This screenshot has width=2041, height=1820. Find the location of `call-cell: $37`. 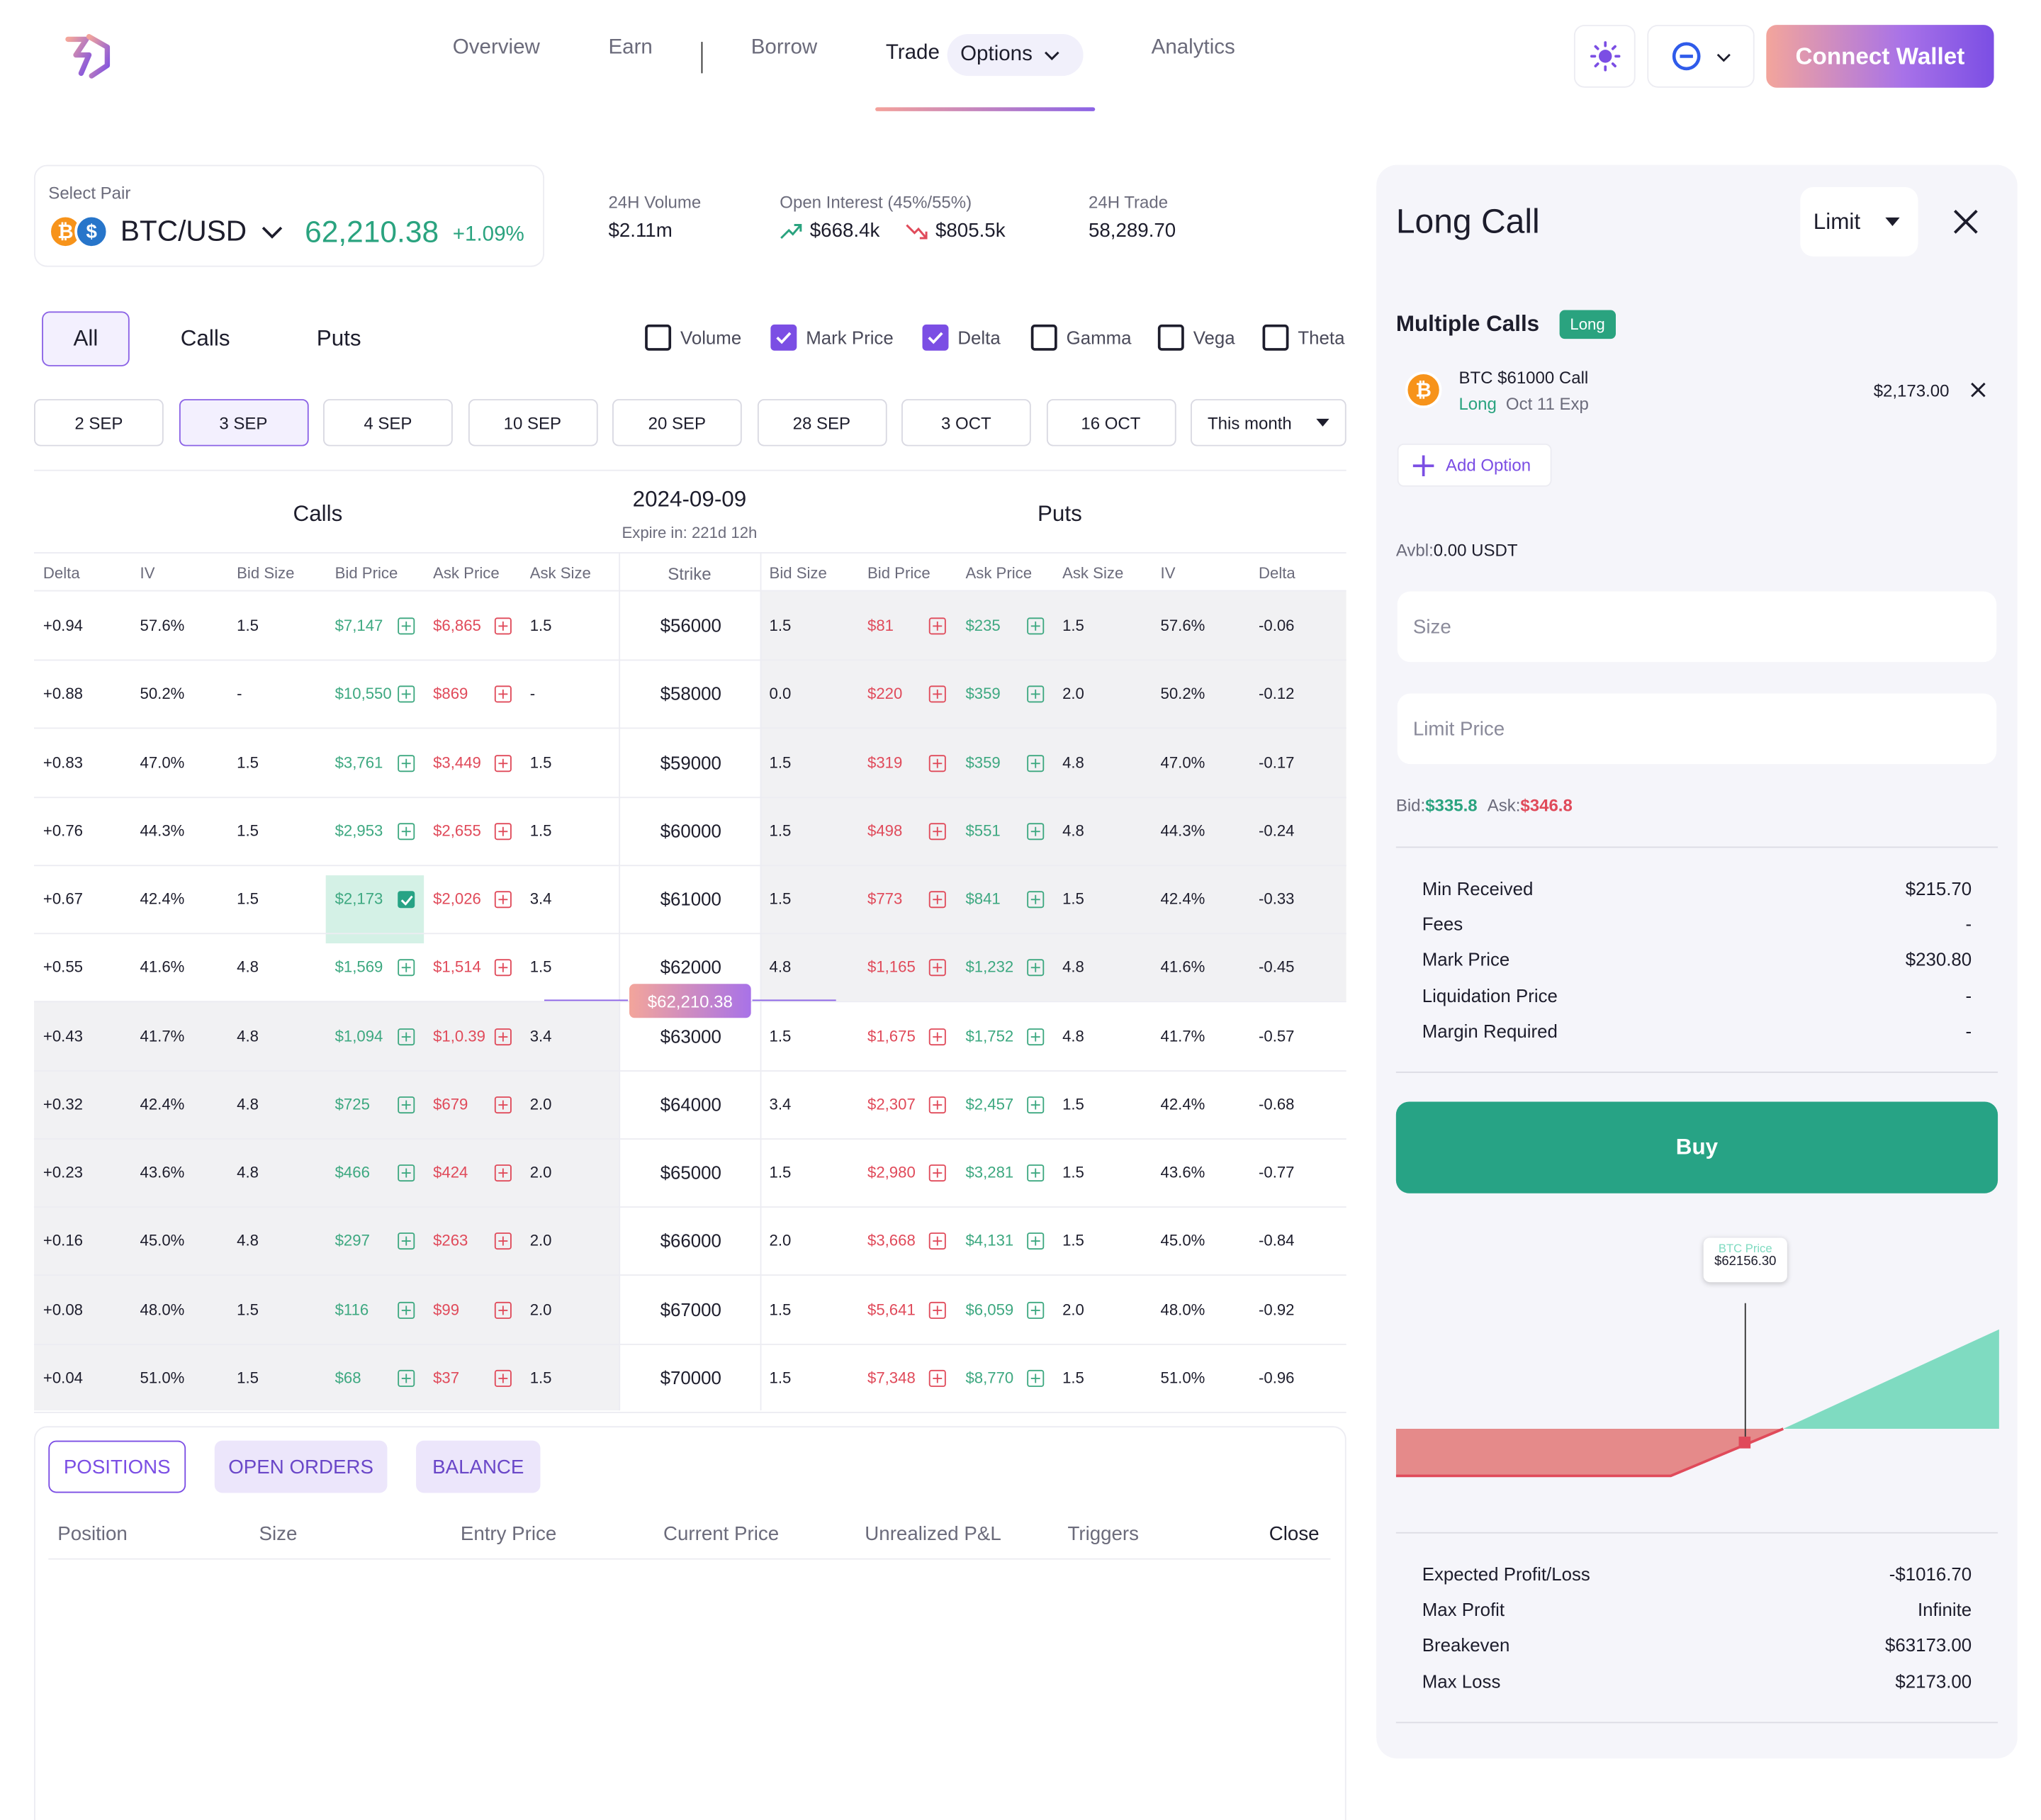

call-cell: $37 is located at coordinates (446, 1378).